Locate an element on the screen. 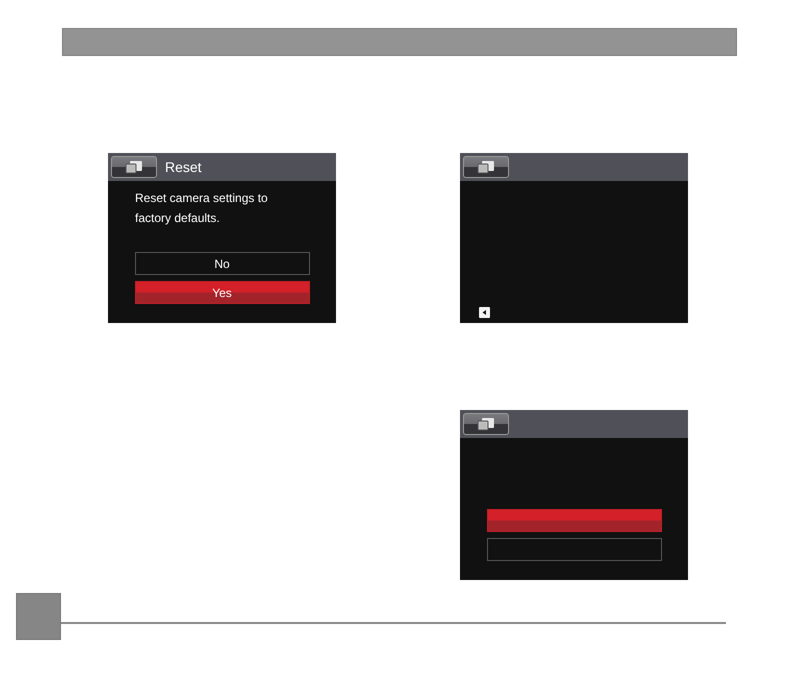 The height and width of the screenshot is (681, 795). screen-title: Reset is located at coordinates (183, 167).